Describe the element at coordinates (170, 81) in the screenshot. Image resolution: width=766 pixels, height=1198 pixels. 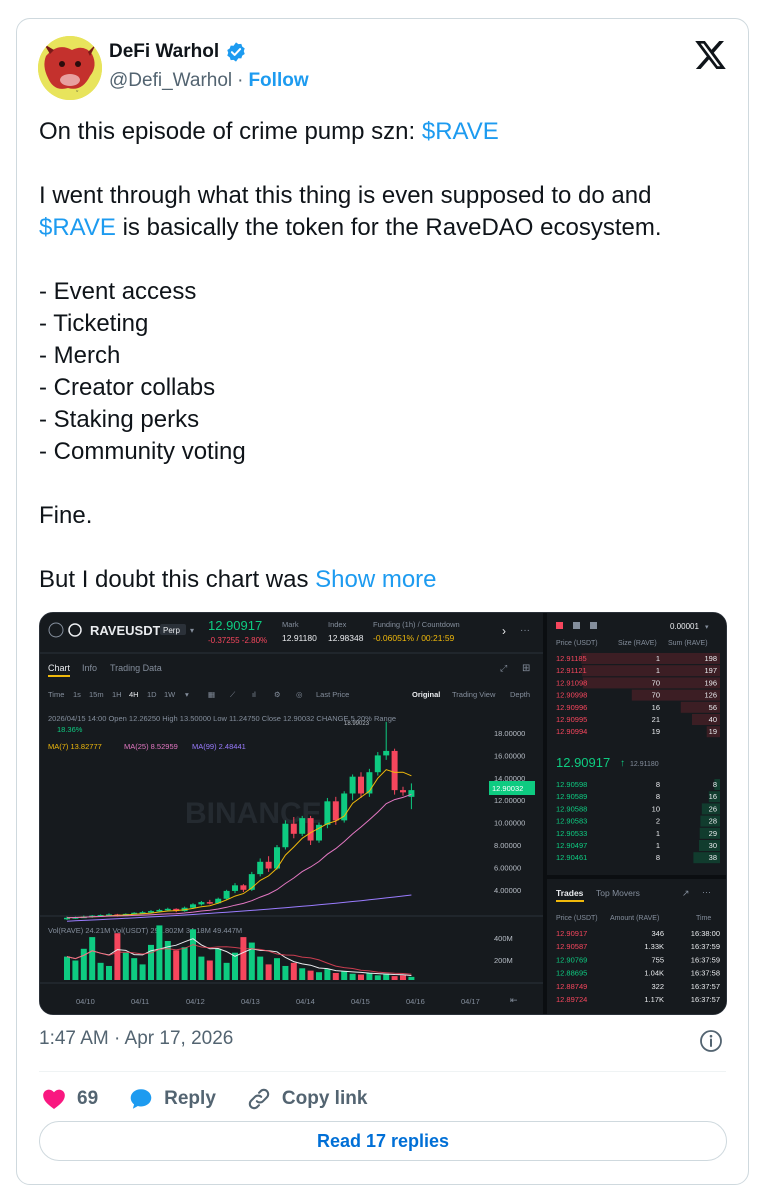
I see `handle: @Defi_Warhol` at that location.